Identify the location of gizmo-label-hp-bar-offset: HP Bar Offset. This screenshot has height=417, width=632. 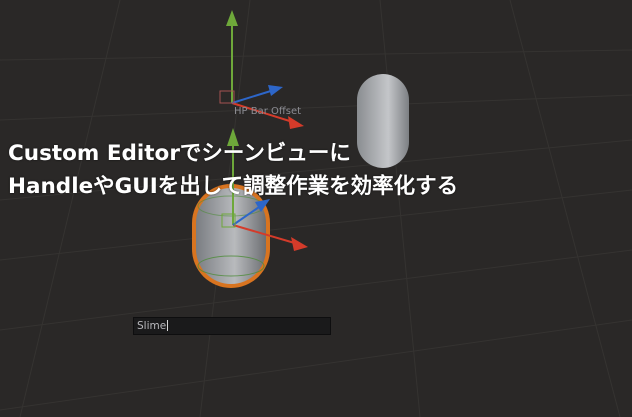
(268, 111).